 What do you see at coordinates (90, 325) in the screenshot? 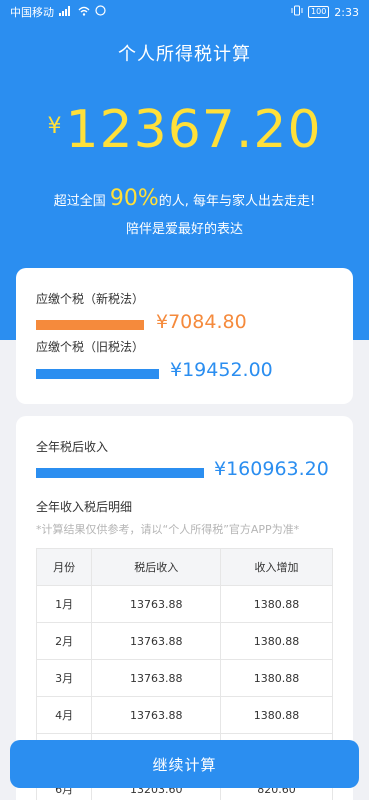
I see `new-tax-bar` at bounding box center [90, 325].